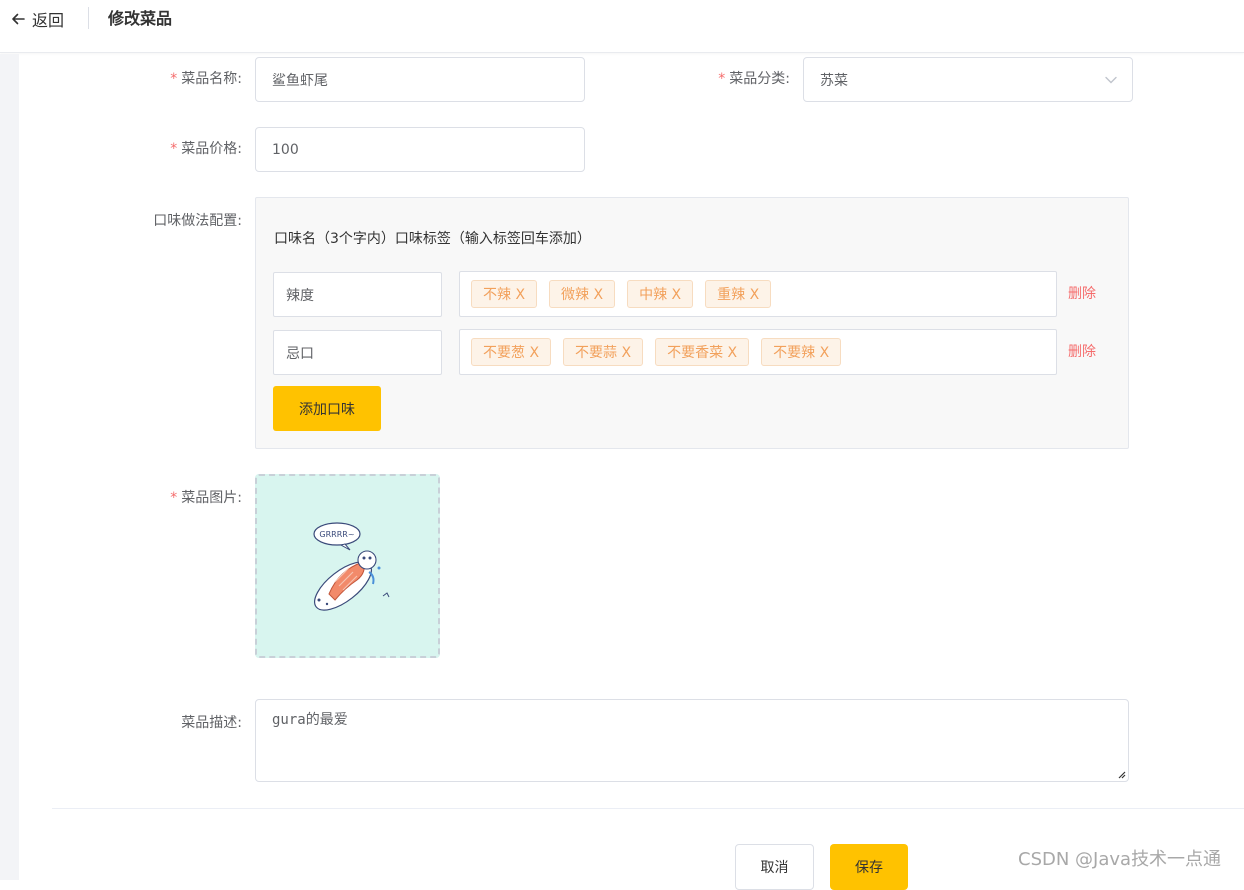 This screenshot has width=1244, height=890. What do you see at coordinates (9, 467) in the screenshot?
I see `left-gutter` at bounding box center [9, 467].